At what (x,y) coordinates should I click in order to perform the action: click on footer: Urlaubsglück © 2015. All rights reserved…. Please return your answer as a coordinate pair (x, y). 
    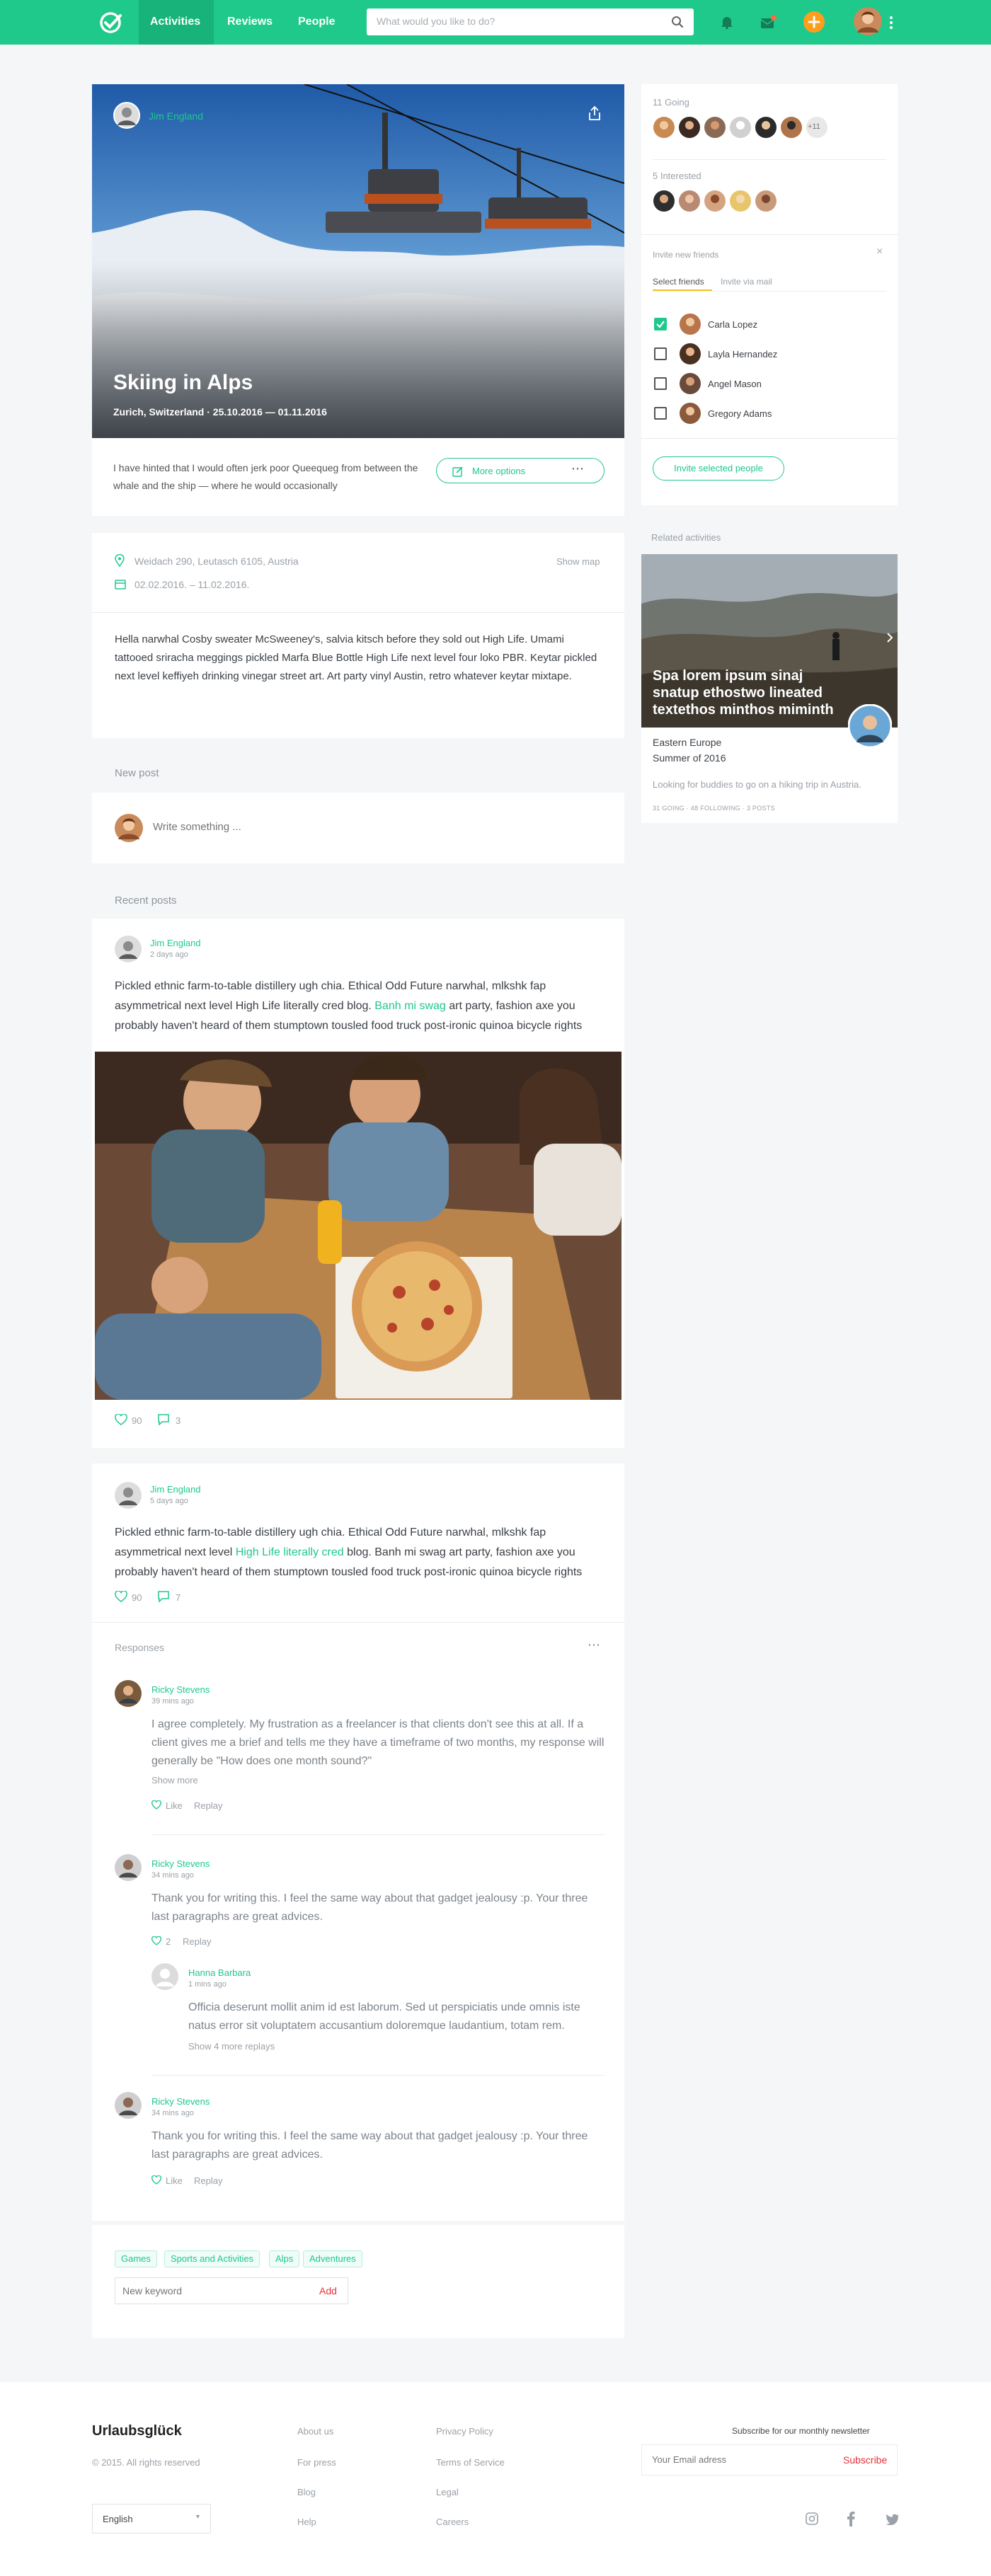
    Looking at the image, I should click on (495, 2479).